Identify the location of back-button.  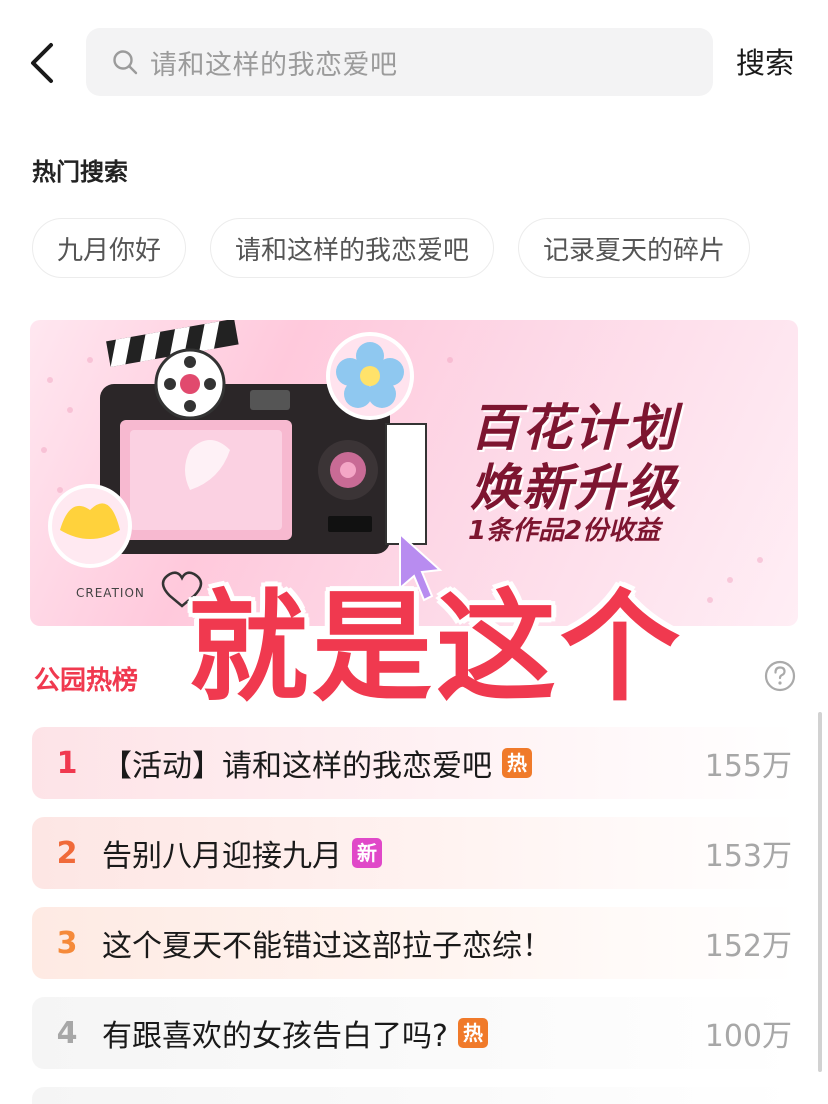
(42, 63).